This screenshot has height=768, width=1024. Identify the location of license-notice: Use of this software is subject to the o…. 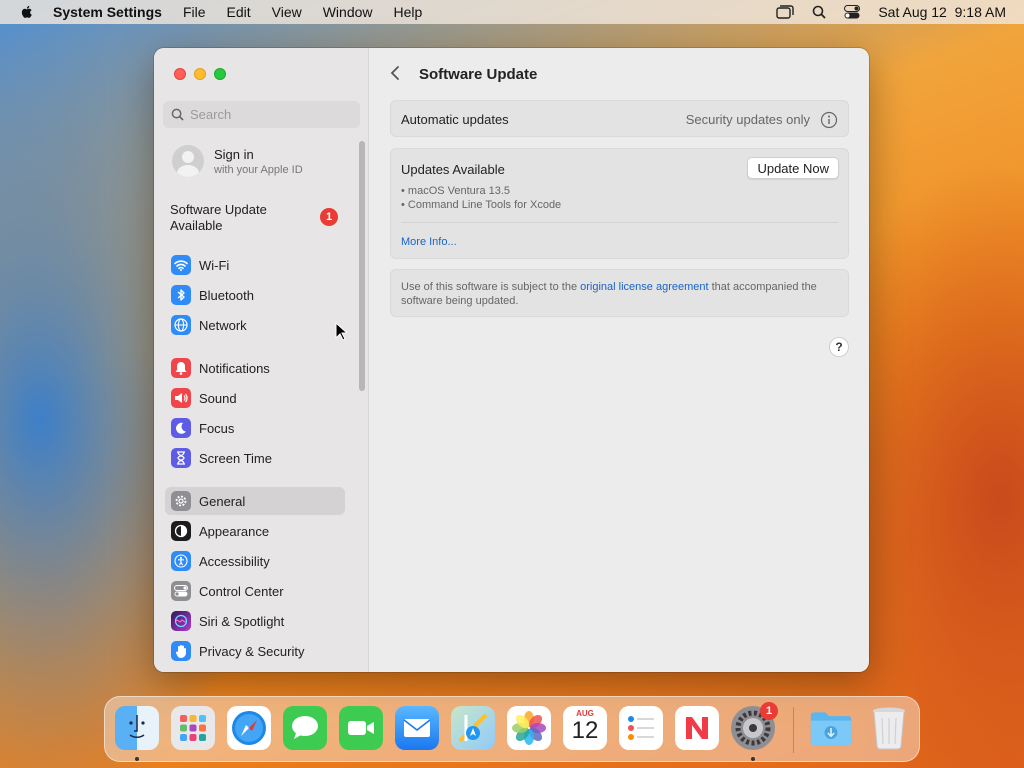
(619, 293).